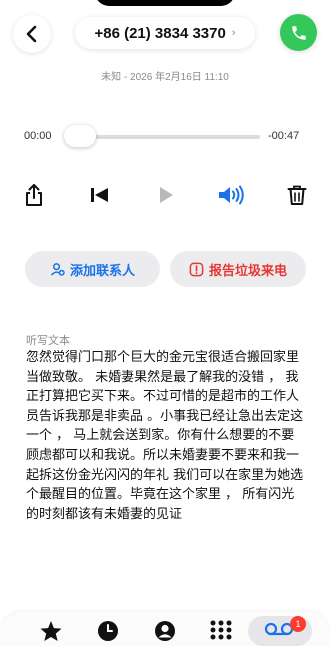 This screenshot has height=646, width=330. Describe the element at coordinates (233, 33) in the screenshot. I see `chevron-right-icon: ›` at that location.